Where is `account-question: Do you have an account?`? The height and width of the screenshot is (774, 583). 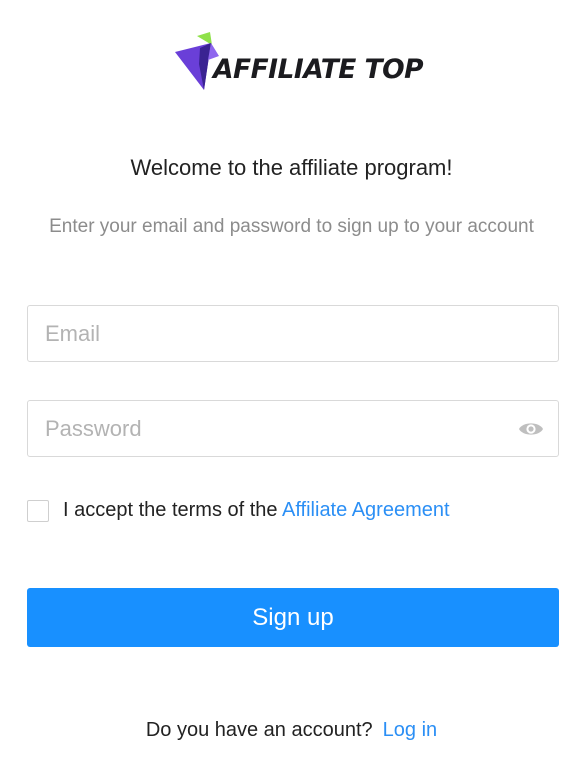 account-question: Do you have an account? is located at coordinates (259, 730).